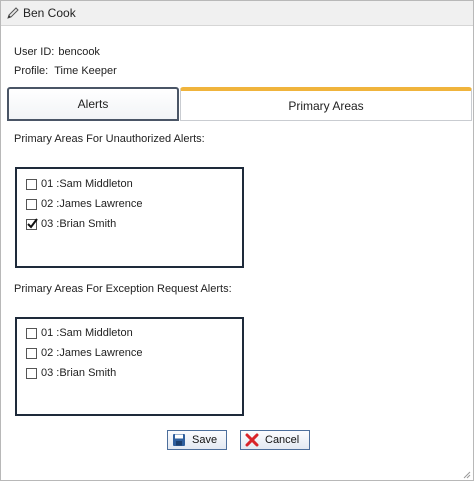 The image size is (474, 482). What do you see at coordinates (109, 139) in the screenshot?
I see `unauthorized-alerts-label: Primary Areas For Unauthorized Alerts:` at bounding box center [109, 139].